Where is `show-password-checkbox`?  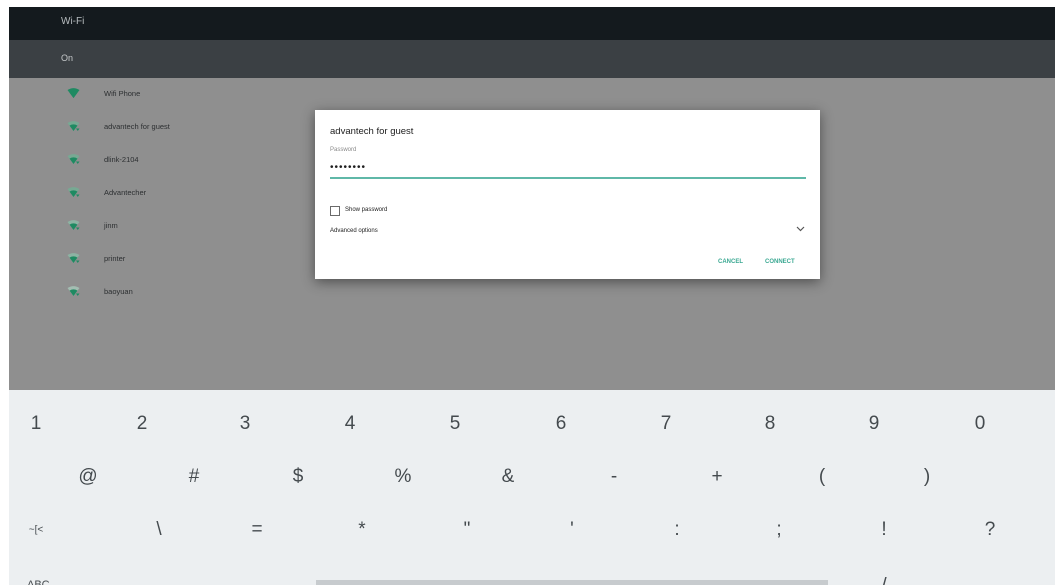 show-password-checkbox is located at coordinates (335, 211).